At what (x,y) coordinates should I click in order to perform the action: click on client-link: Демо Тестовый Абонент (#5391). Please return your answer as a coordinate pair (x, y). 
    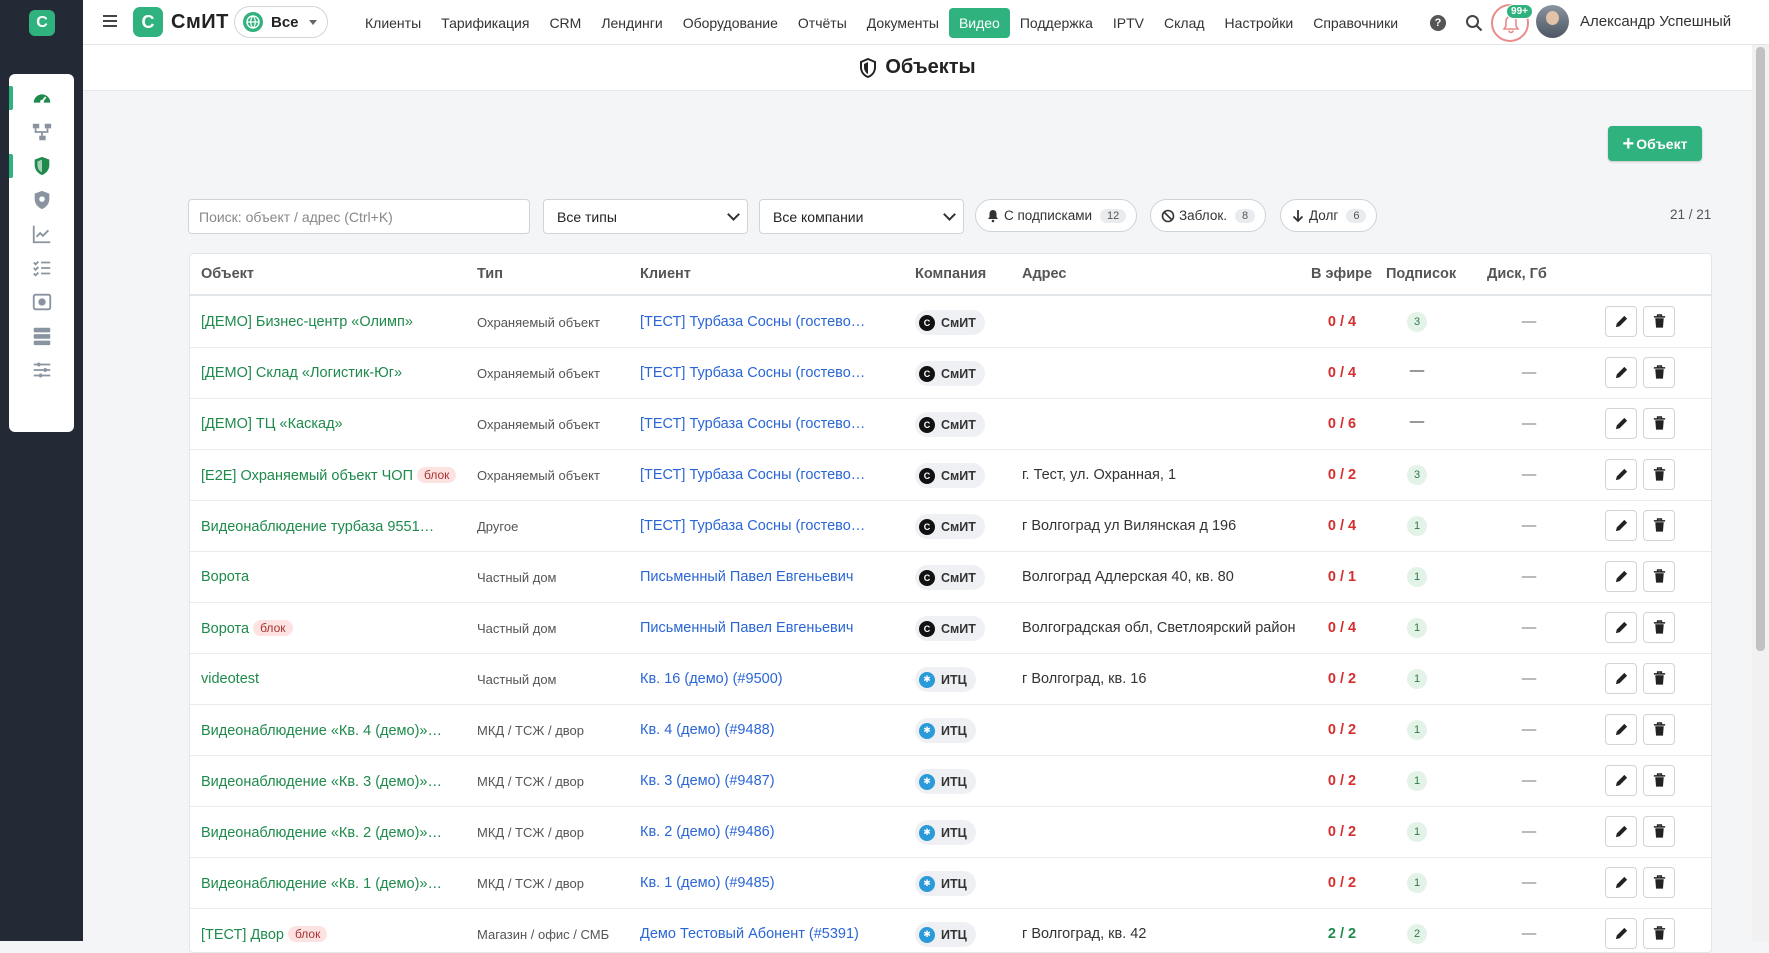
    Looking at the image, I should click on (755, 934).